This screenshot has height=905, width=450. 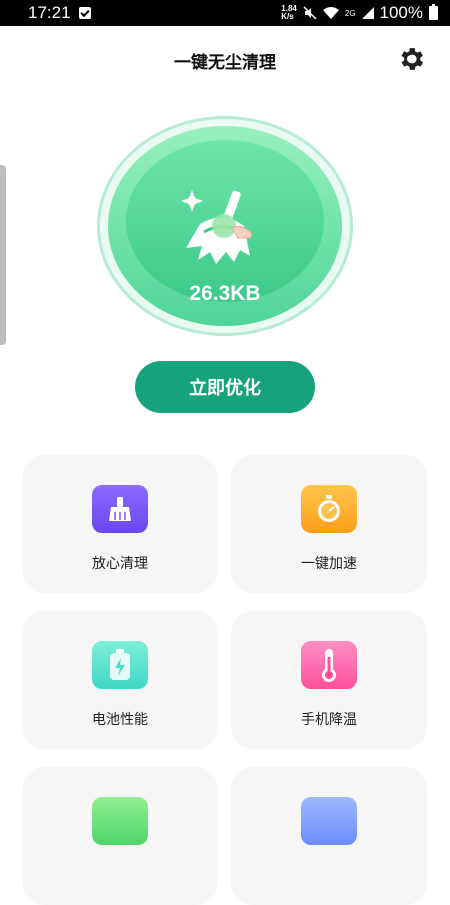 I want to click on feature-card-speed-up: 一键加速, so click(x=329, y=524).